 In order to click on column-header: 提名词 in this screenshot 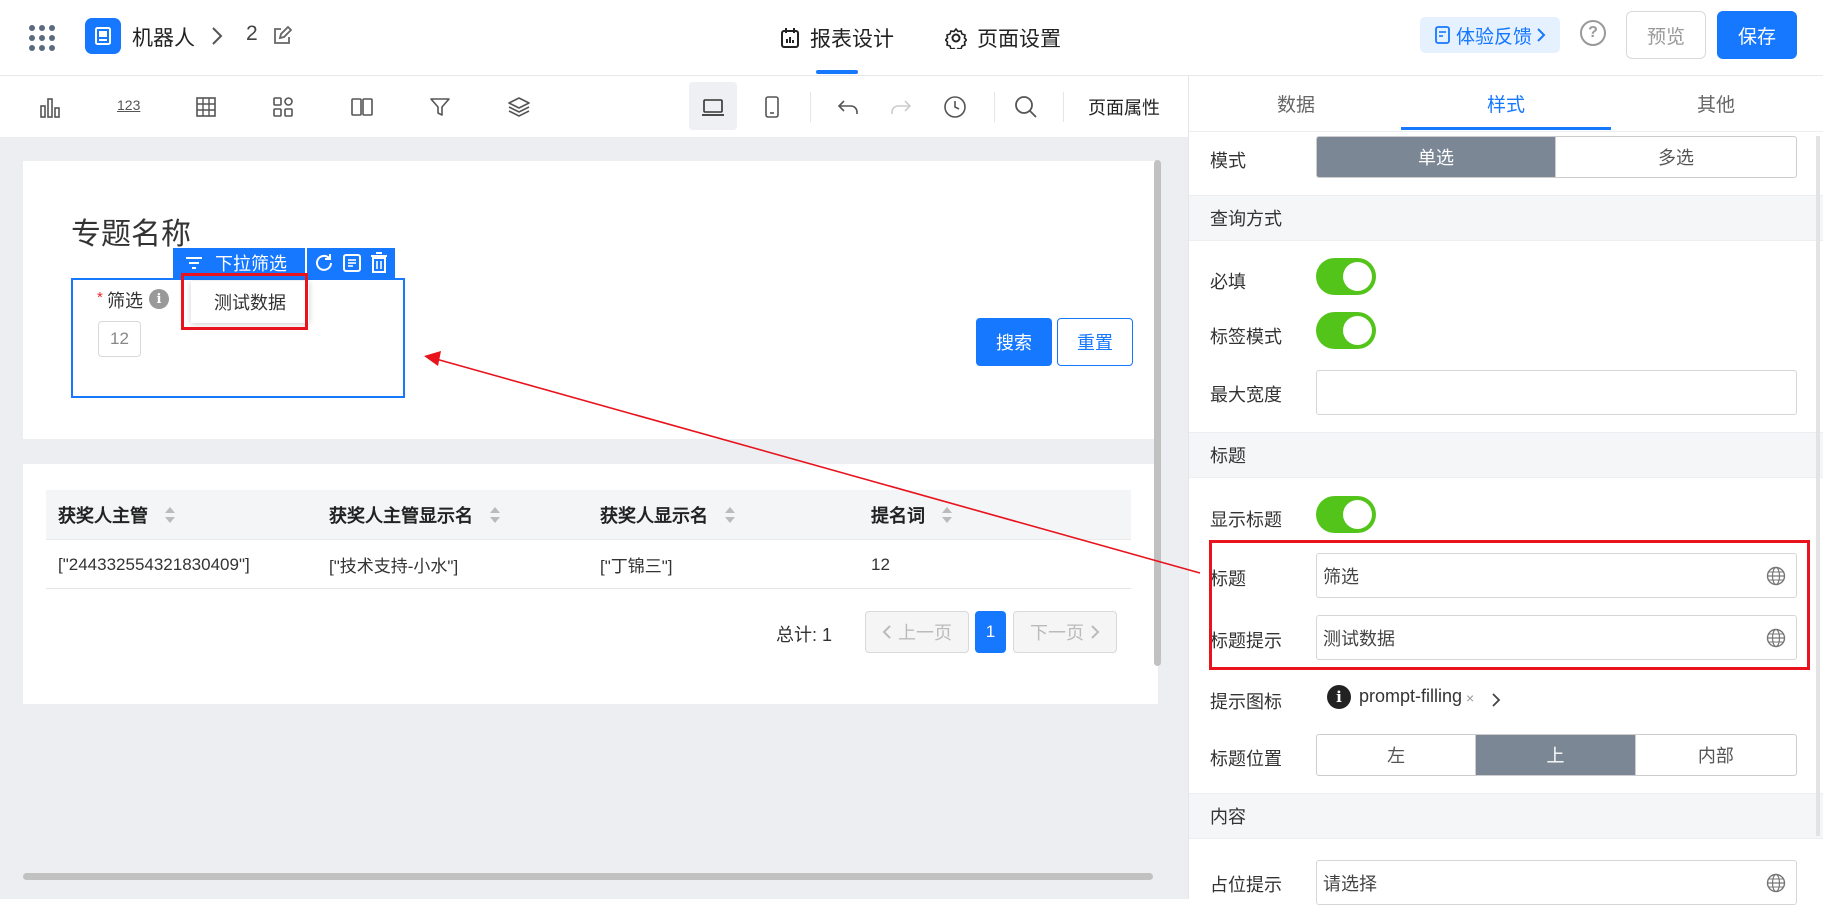, I will do `click(912, 515)`.